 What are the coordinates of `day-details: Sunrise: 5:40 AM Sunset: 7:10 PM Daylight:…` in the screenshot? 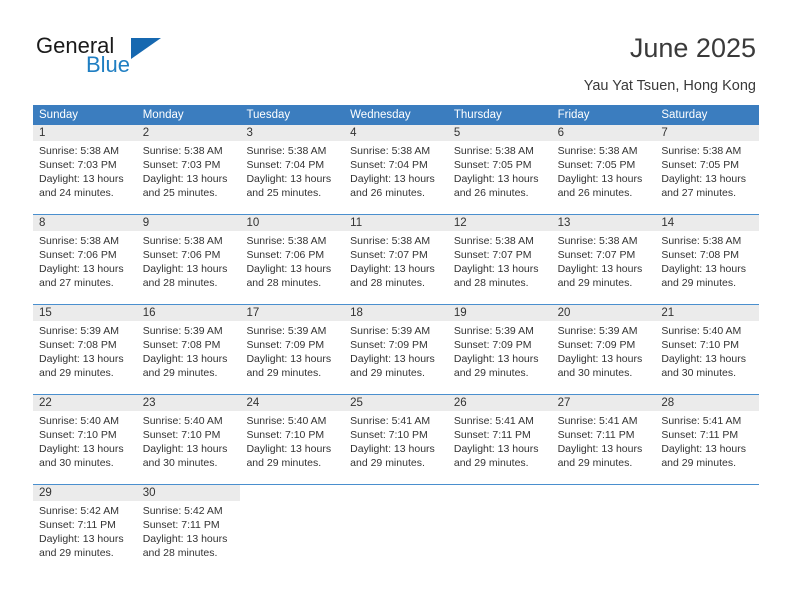 It's located at (707, 350).